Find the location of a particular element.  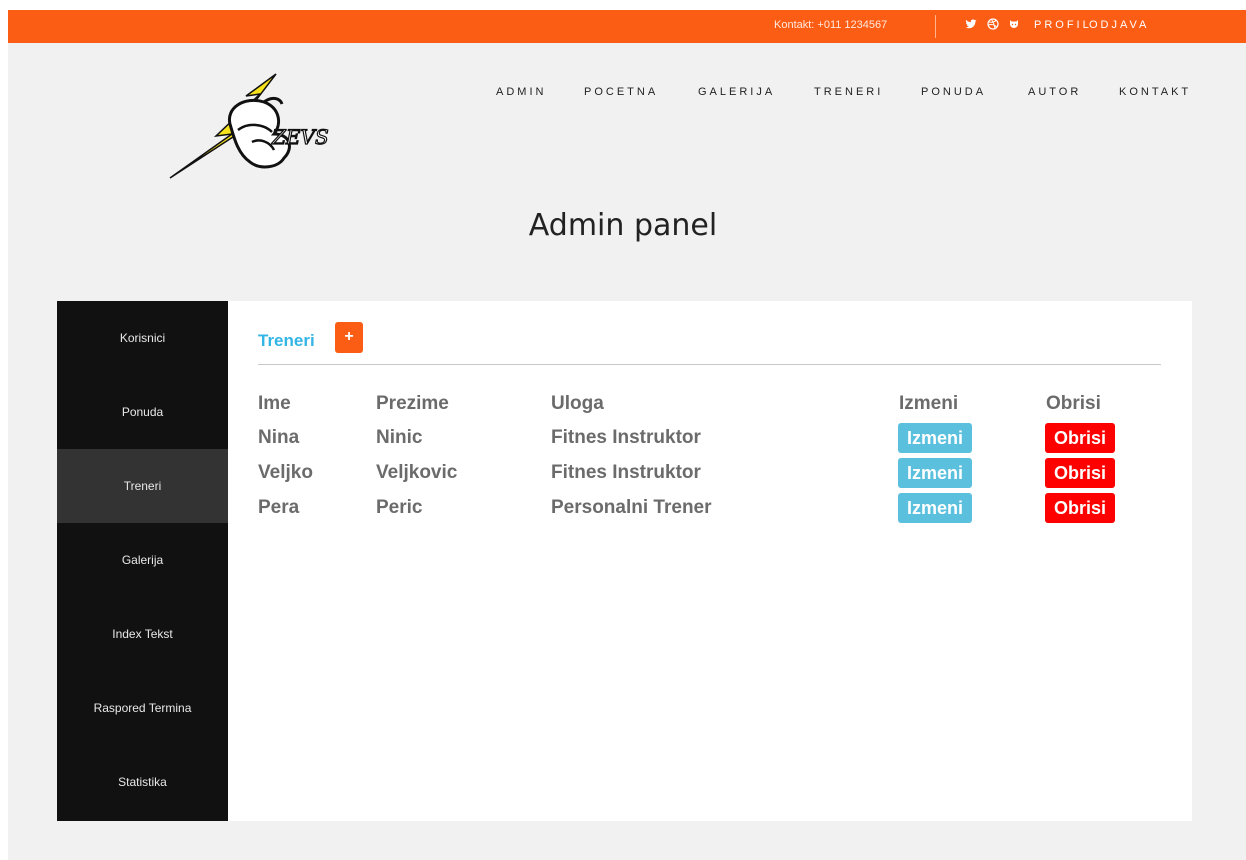

header-prezime: Prezime is located at coordinates (412, 403).